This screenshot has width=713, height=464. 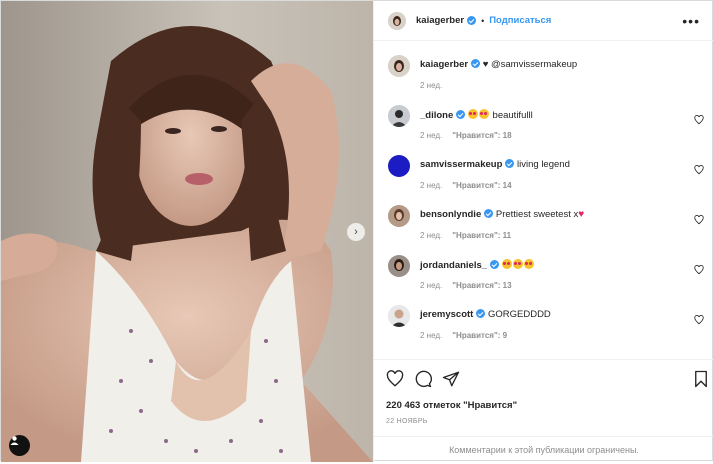 What do you see at coordinates (548, 277) in the screenshot?
I see `comment-row: jordandaniels_ 2 нед. "Нравится": 13` at bounding box center [548, 277].